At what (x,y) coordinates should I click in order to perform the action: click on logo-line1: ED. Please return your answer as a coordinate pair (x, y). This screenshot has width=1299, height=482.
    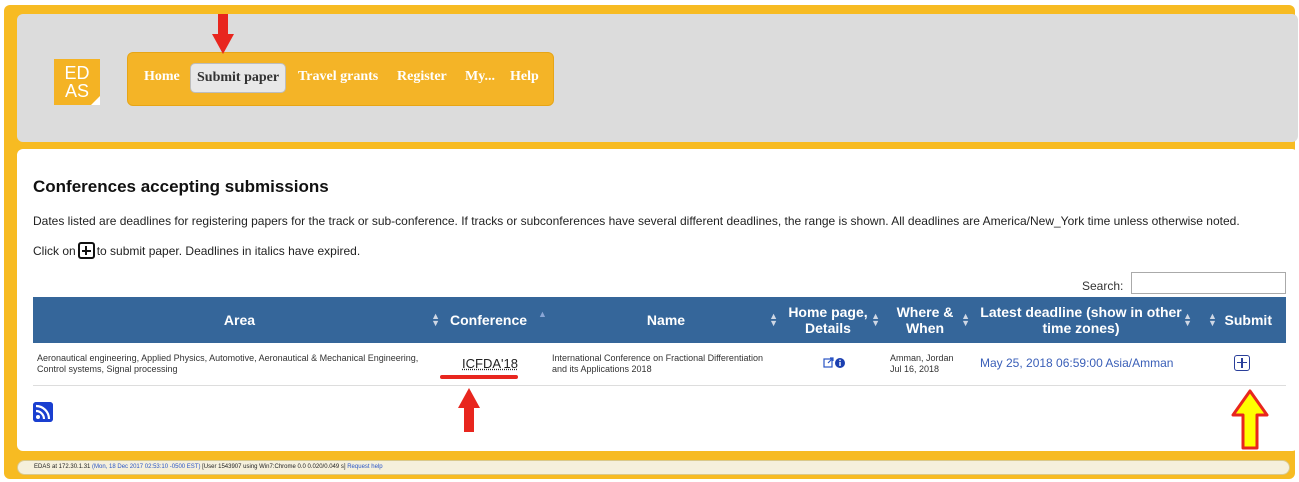
    Looking at the image, I should click on (77, 73).